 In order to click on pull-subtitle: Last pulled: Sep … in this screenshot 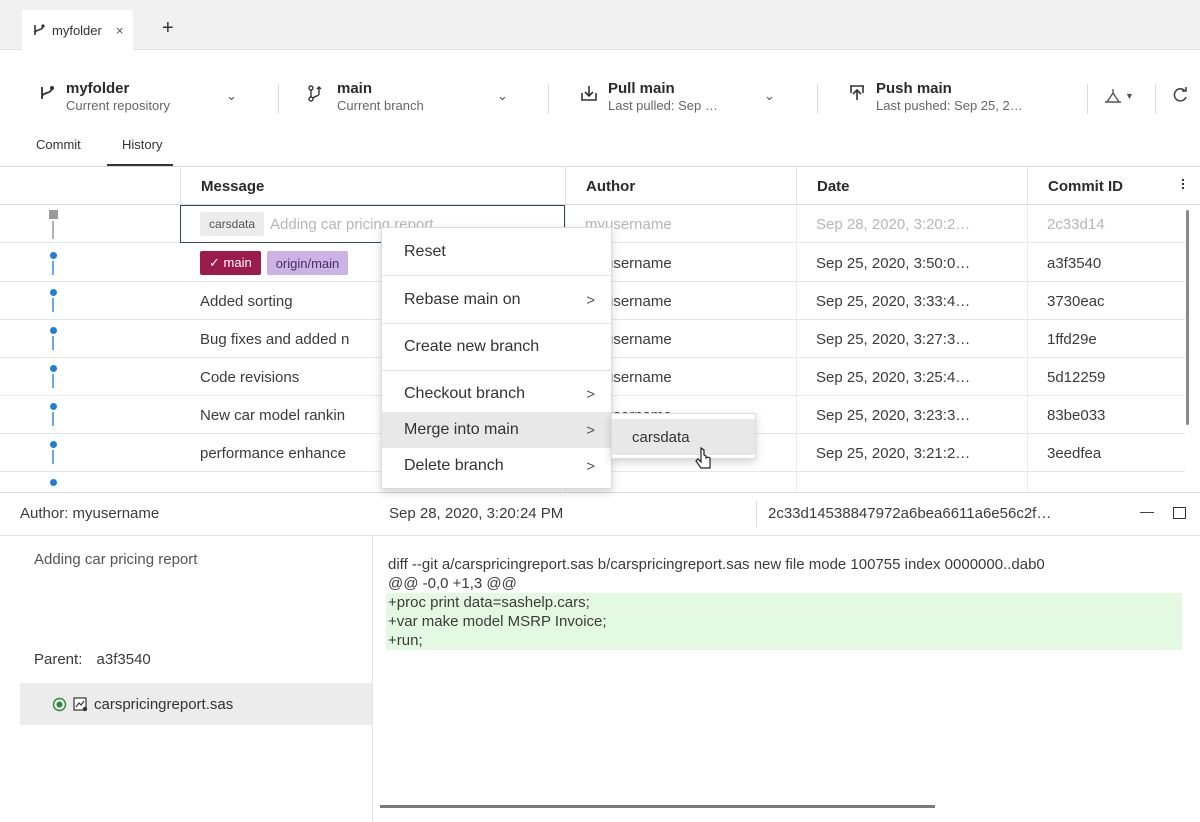, I will do `click(663, 105)`.